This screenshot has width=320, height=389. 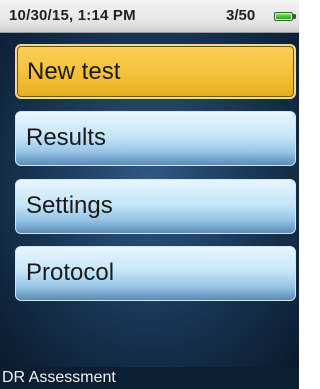 What do you see at coordinates (155, 273) in the screenshot?
I see `protocol-button: Protocol` at bounding box center [155, 273].